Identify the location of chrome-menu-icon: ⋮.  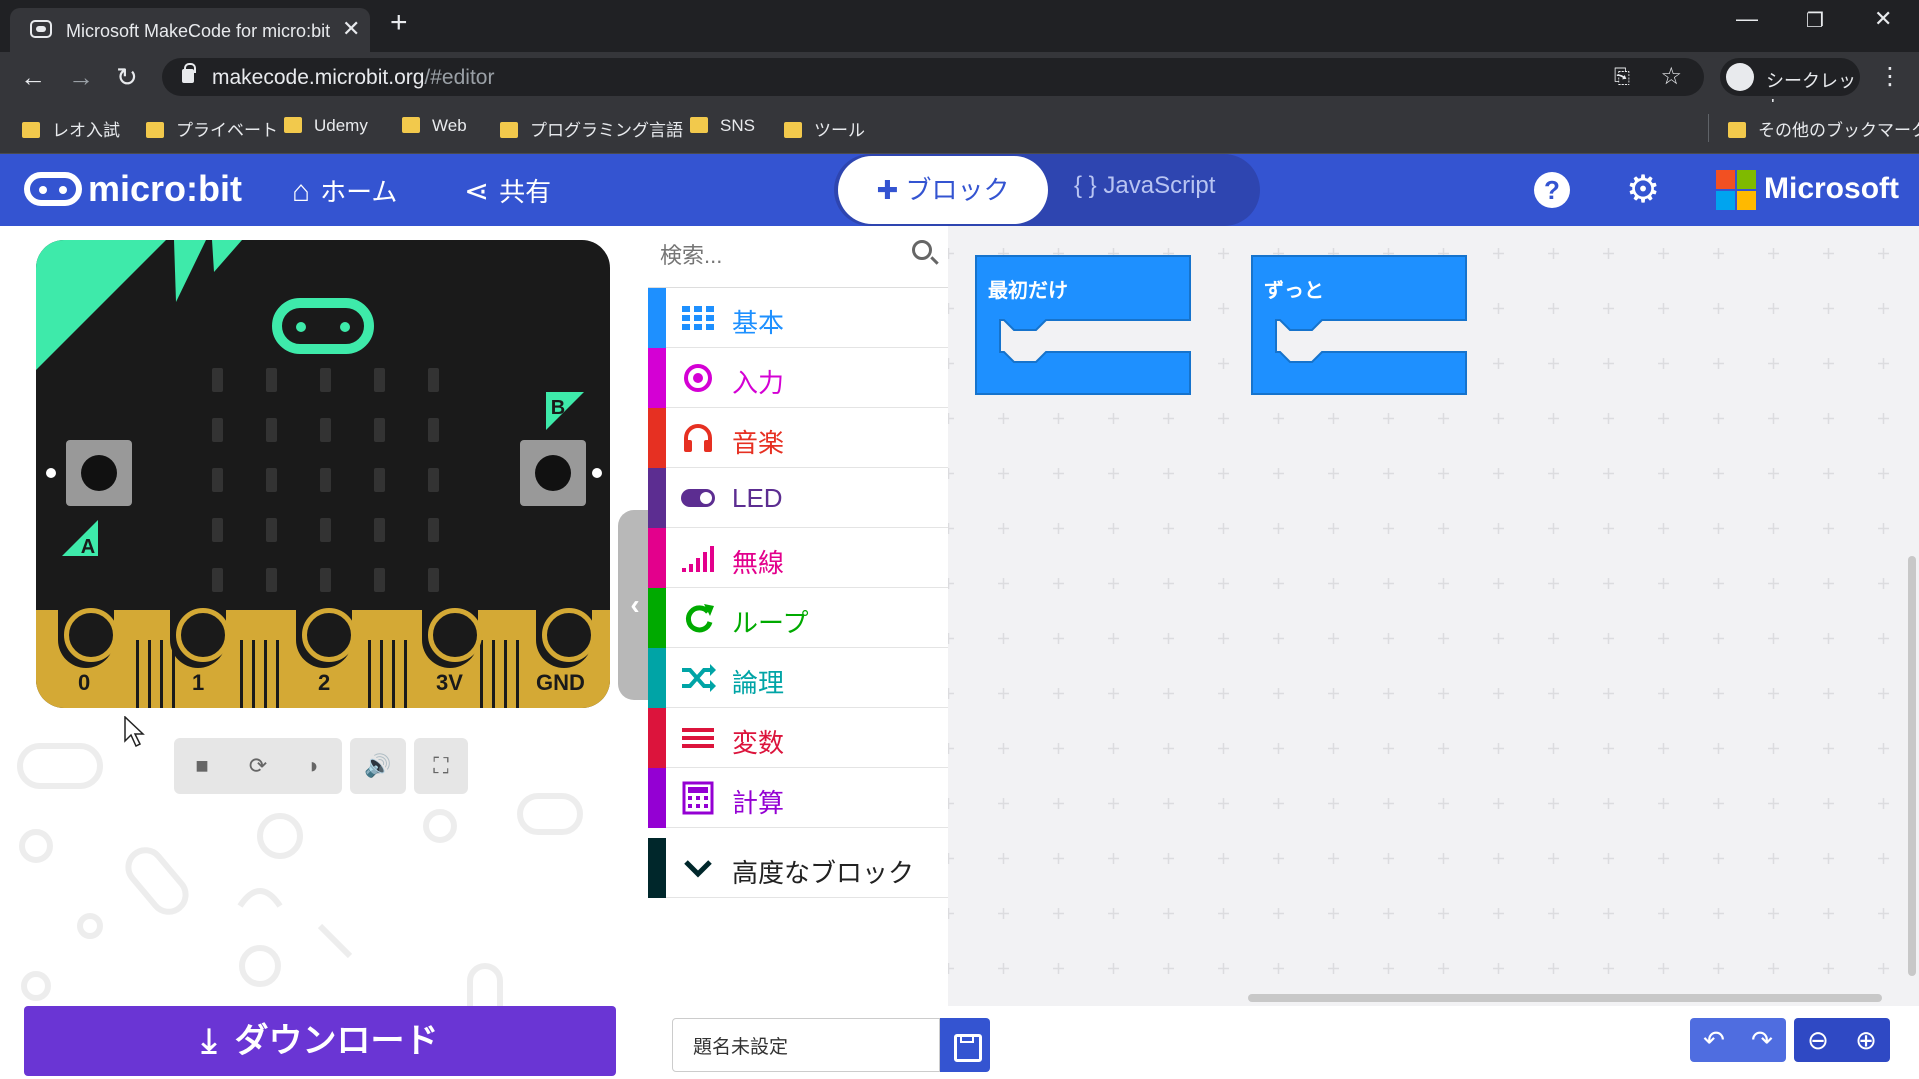
(1890, 76).